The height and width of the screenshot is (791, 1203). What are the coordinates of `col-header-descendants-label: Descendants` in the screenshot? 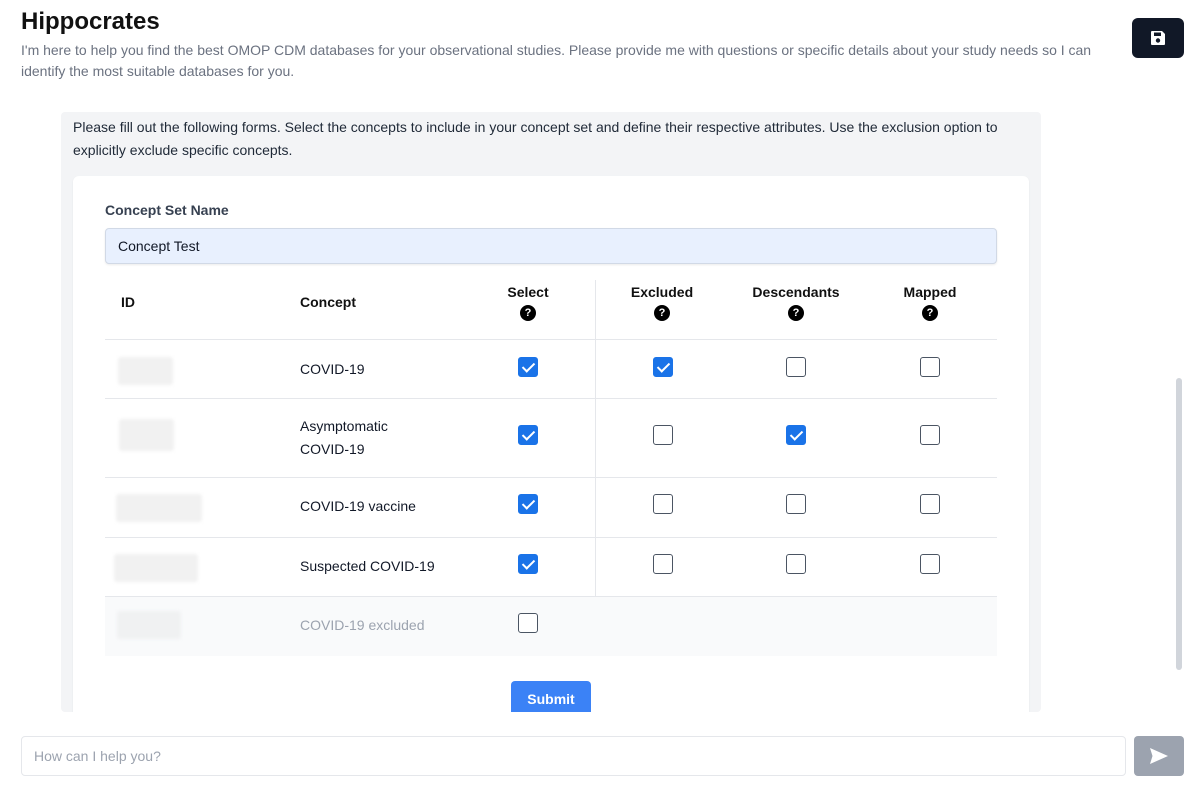 It's located at (796, 292).